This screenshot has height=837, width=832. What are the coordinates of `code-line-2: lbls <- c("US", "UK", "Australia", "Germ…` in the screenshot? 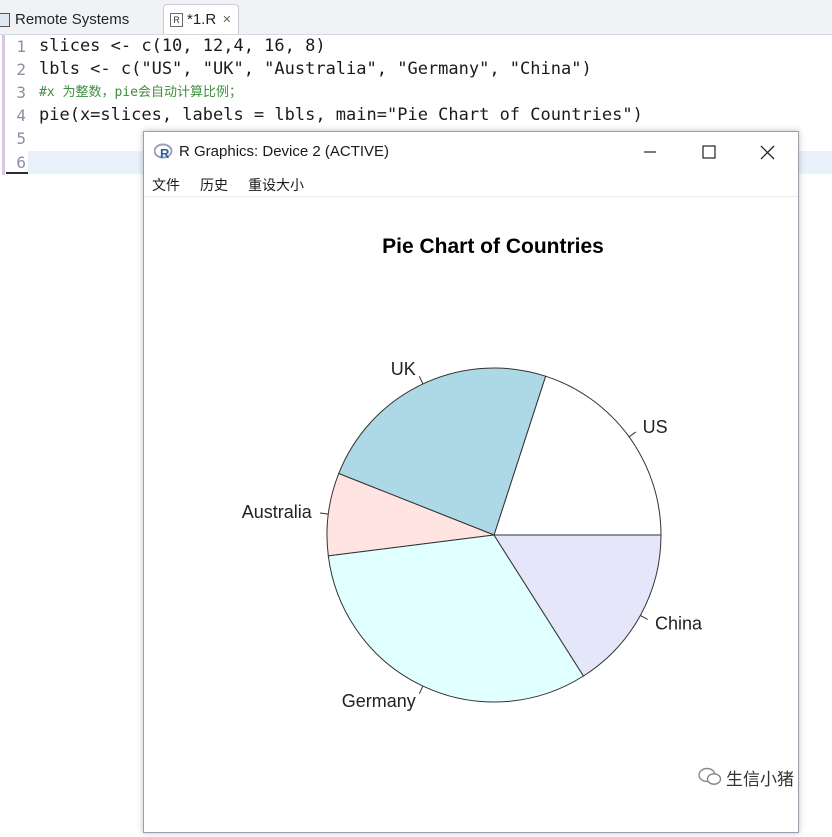 It's located at (315, 69).